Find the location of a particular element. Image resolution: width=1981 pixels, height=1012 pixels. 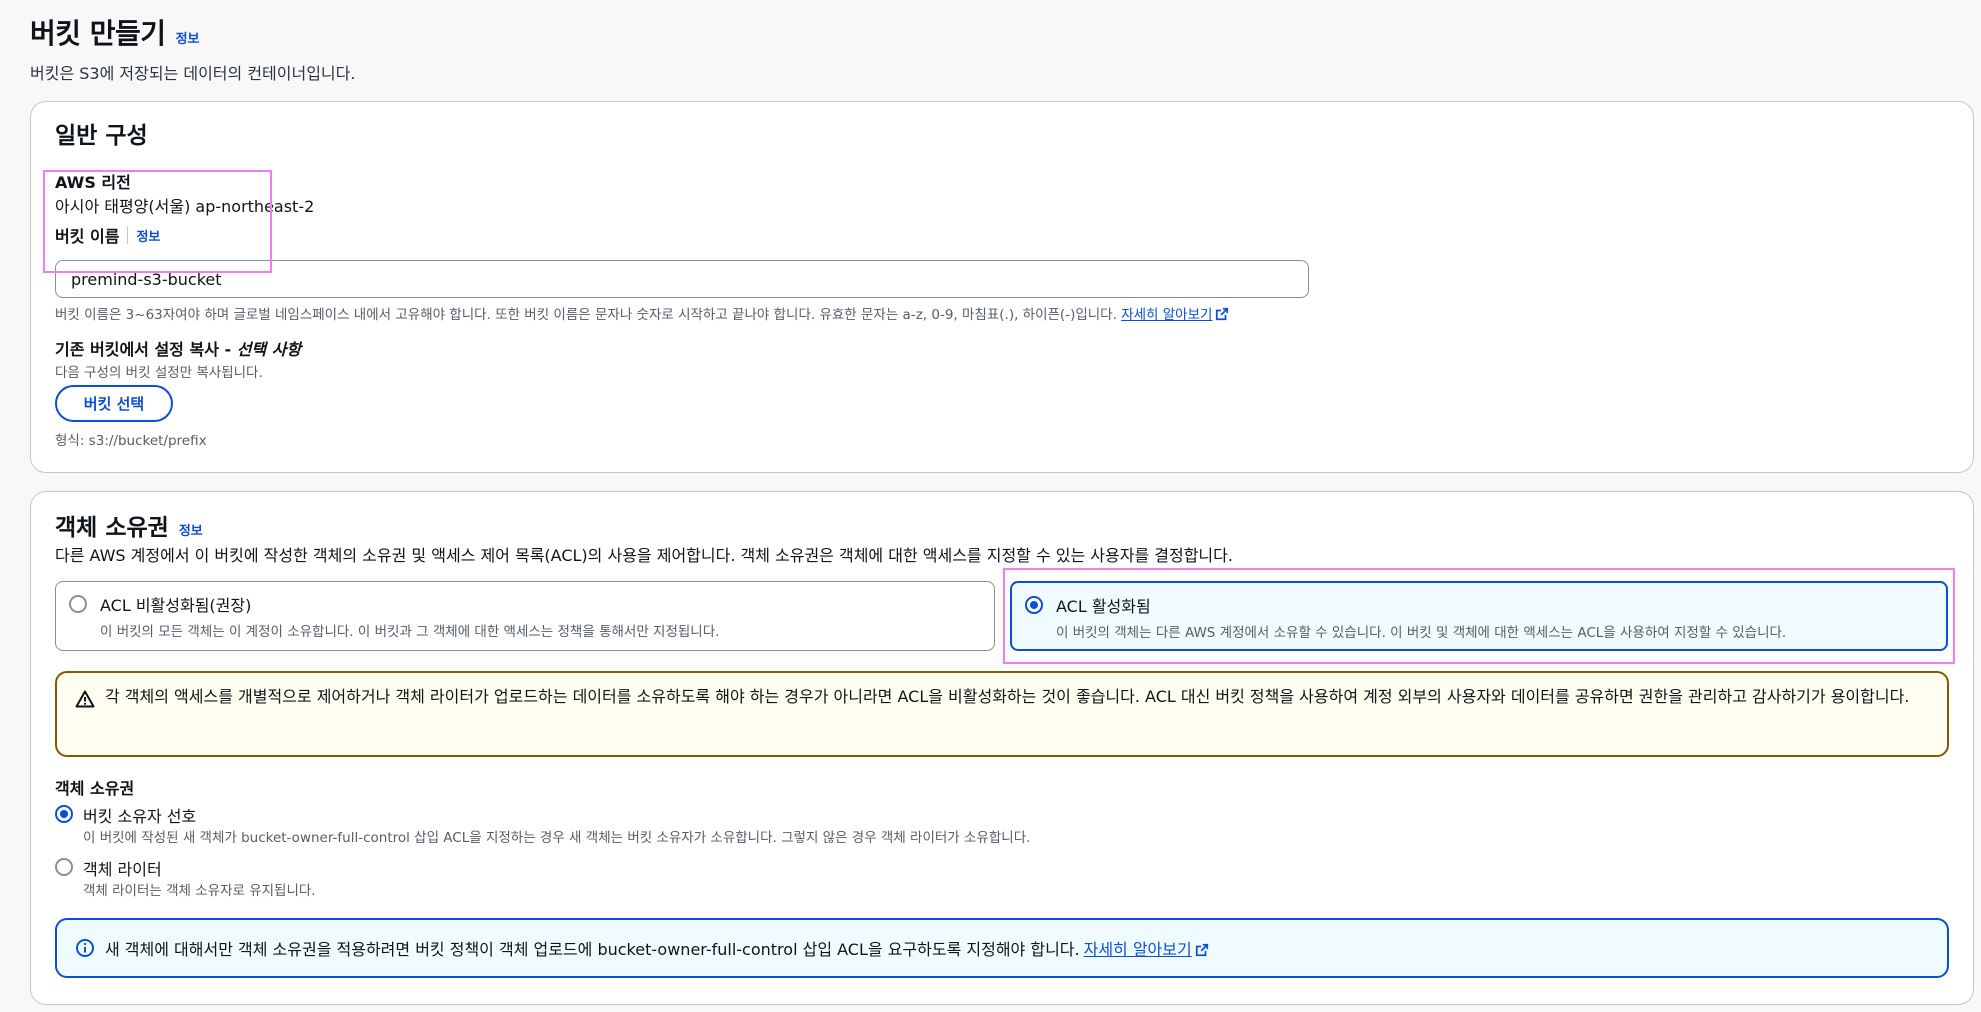

bucket-owner-preferred-label: 버킷 소유자 선호 is located at coordinates (139, 815).